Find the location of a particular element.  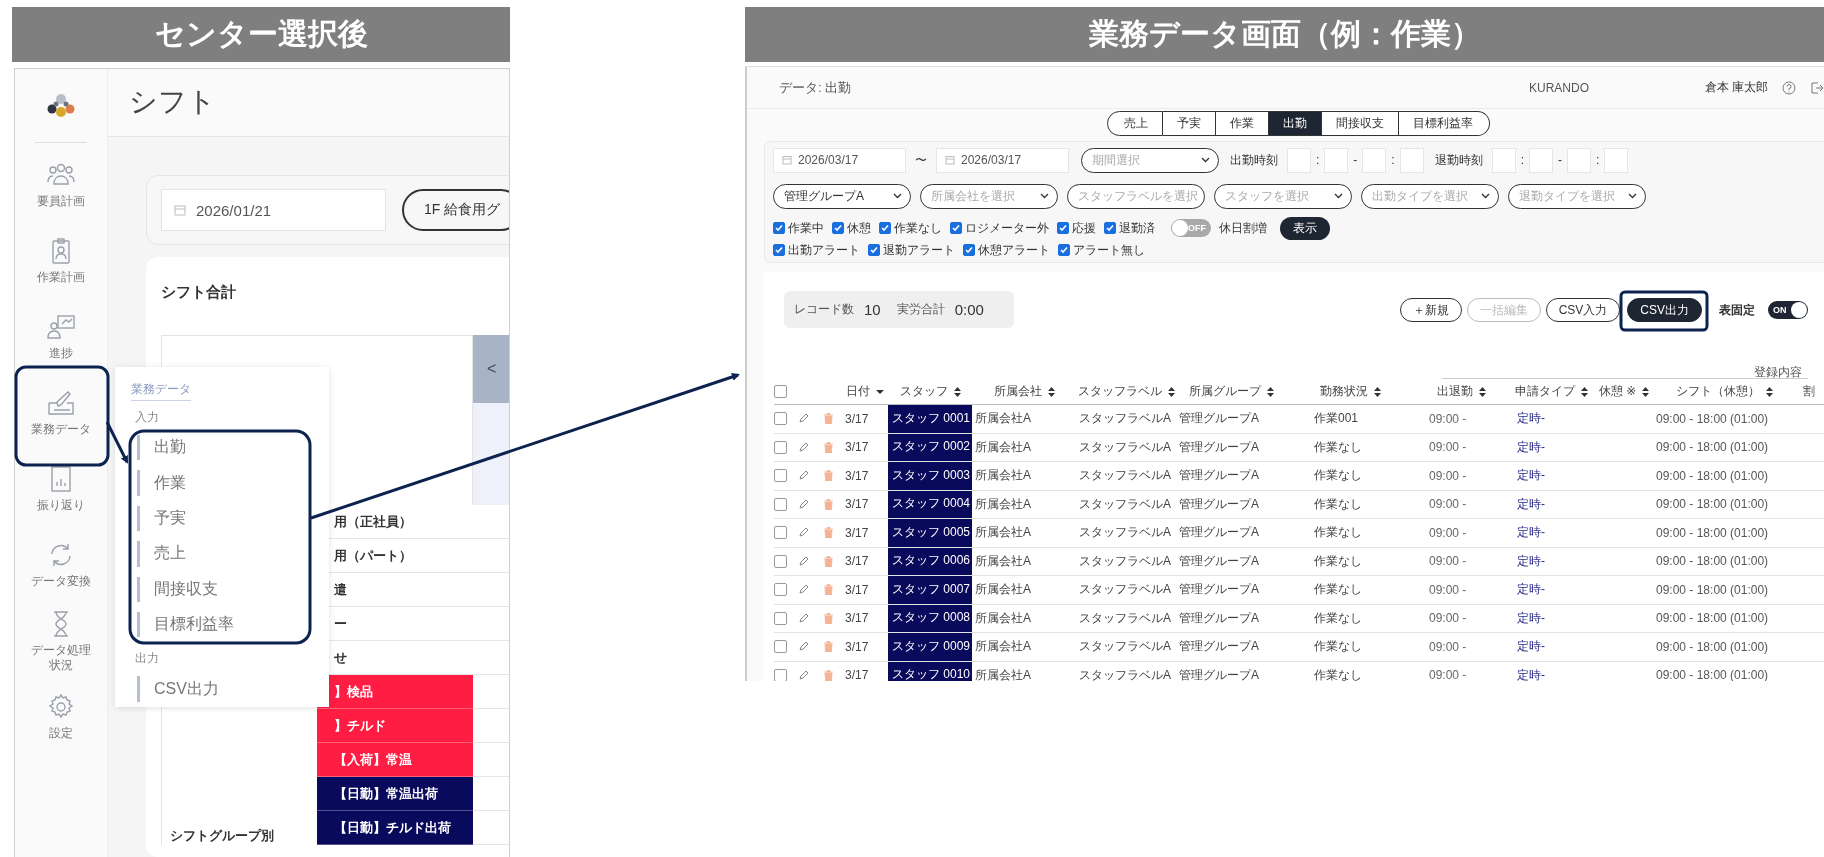

column-header: スタッフ is located at coordinates (923, 391).